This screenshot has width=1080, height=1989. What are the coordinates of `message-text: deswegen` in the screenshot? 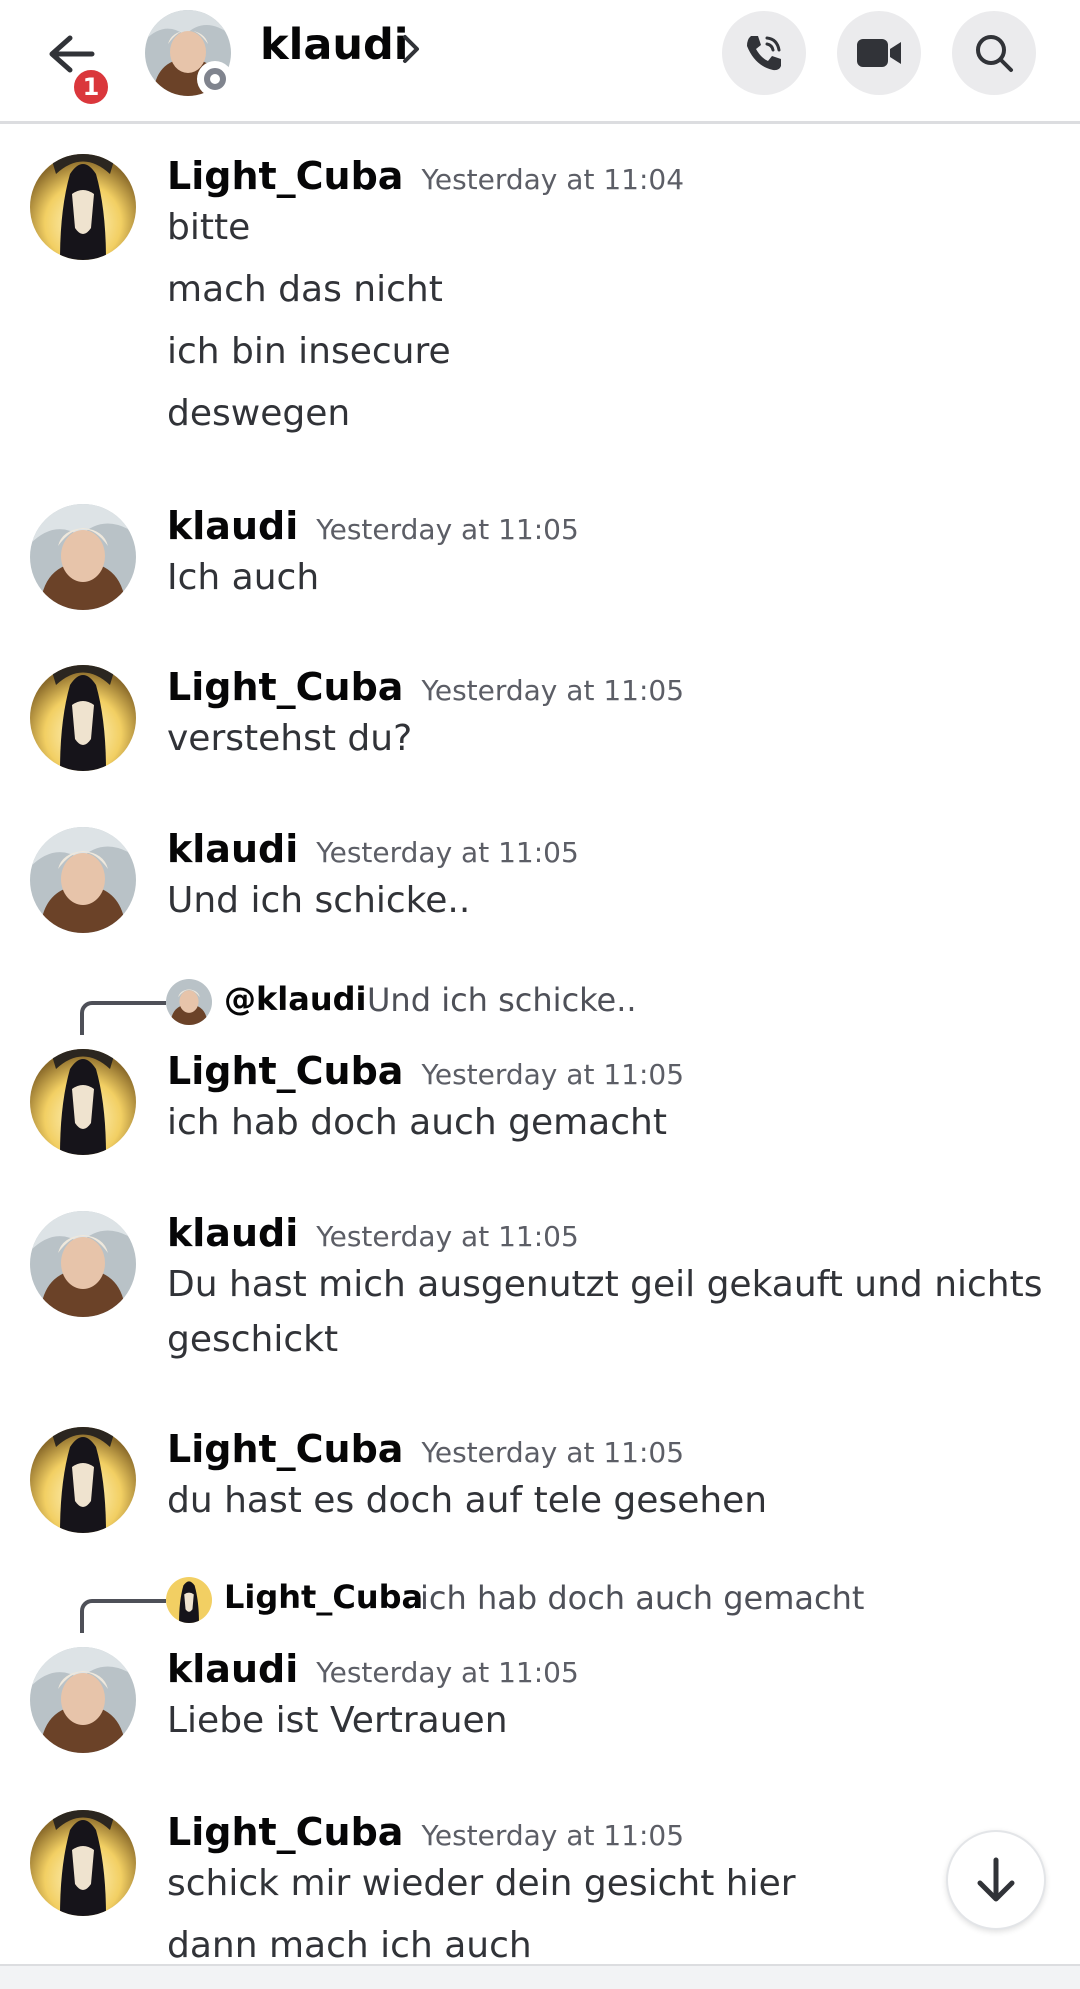 It's located at (259, 413).